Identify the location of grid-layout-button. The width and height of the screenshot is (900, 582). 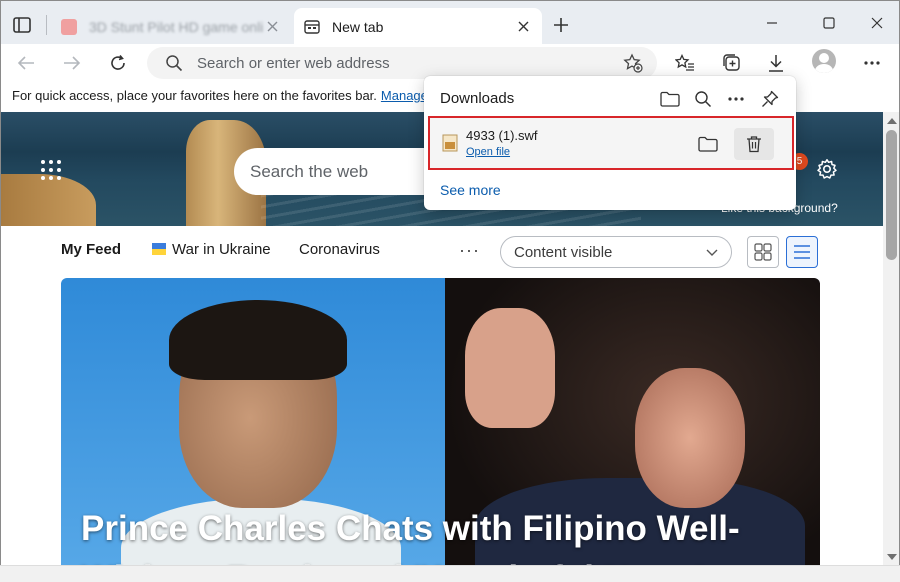
(763, 252).